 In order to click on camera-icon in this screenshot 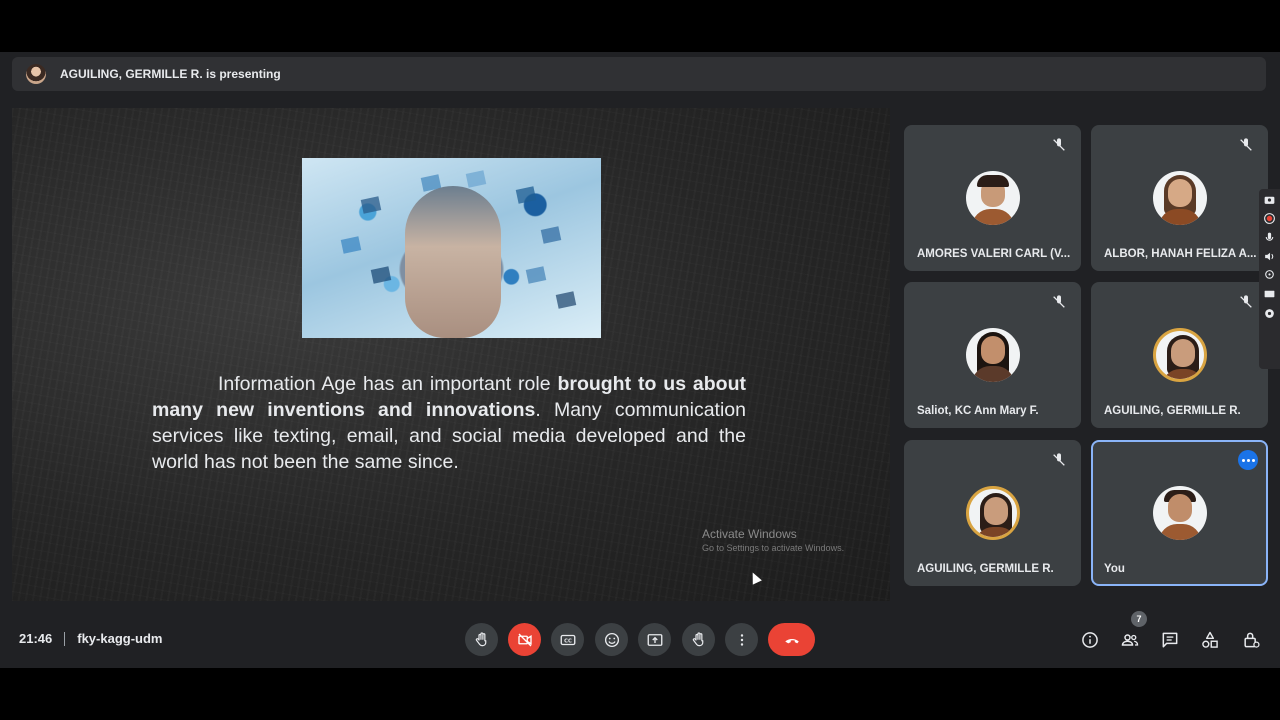, I will do `click(1269, 199)`.